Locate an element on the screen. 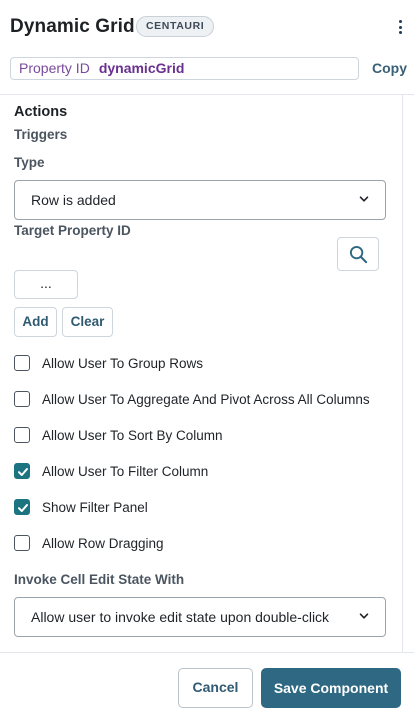  add-button: Add is located at coordinates (35, 322).